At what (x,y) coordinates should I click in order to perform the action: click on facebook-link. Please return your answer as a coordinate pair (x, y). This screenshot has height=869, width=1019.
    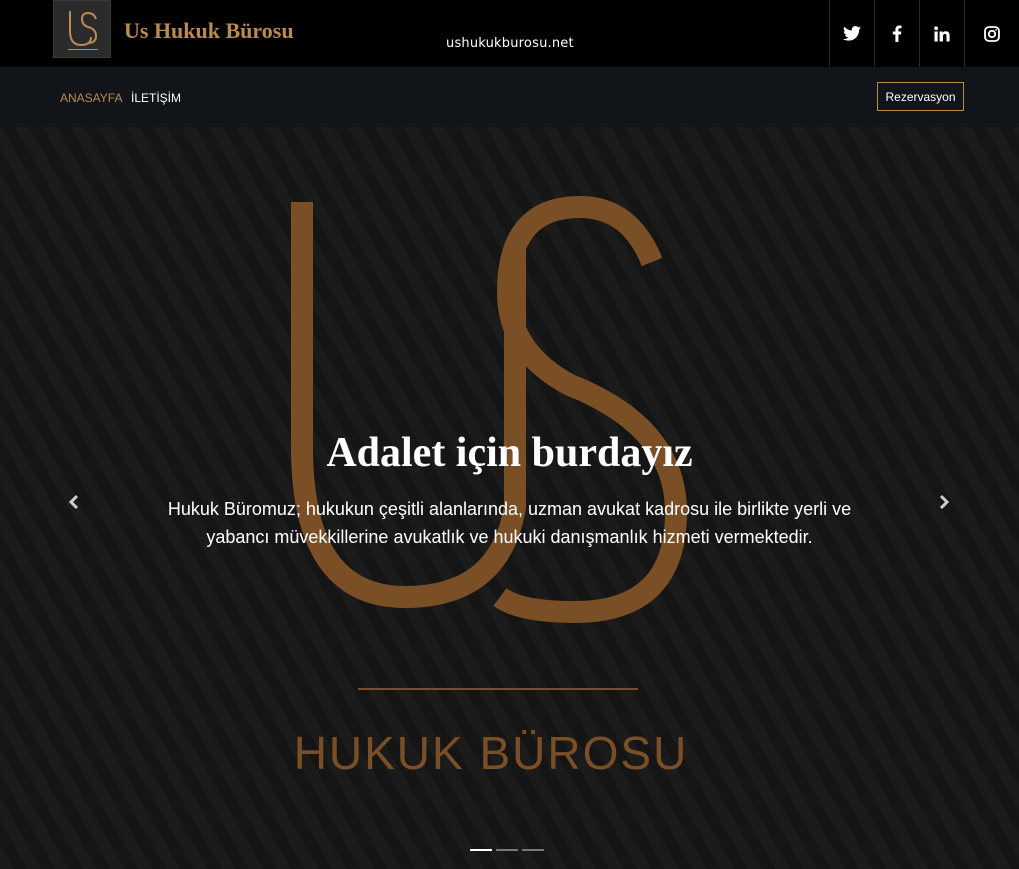
    Looking at the image, I should click on (896, 33).